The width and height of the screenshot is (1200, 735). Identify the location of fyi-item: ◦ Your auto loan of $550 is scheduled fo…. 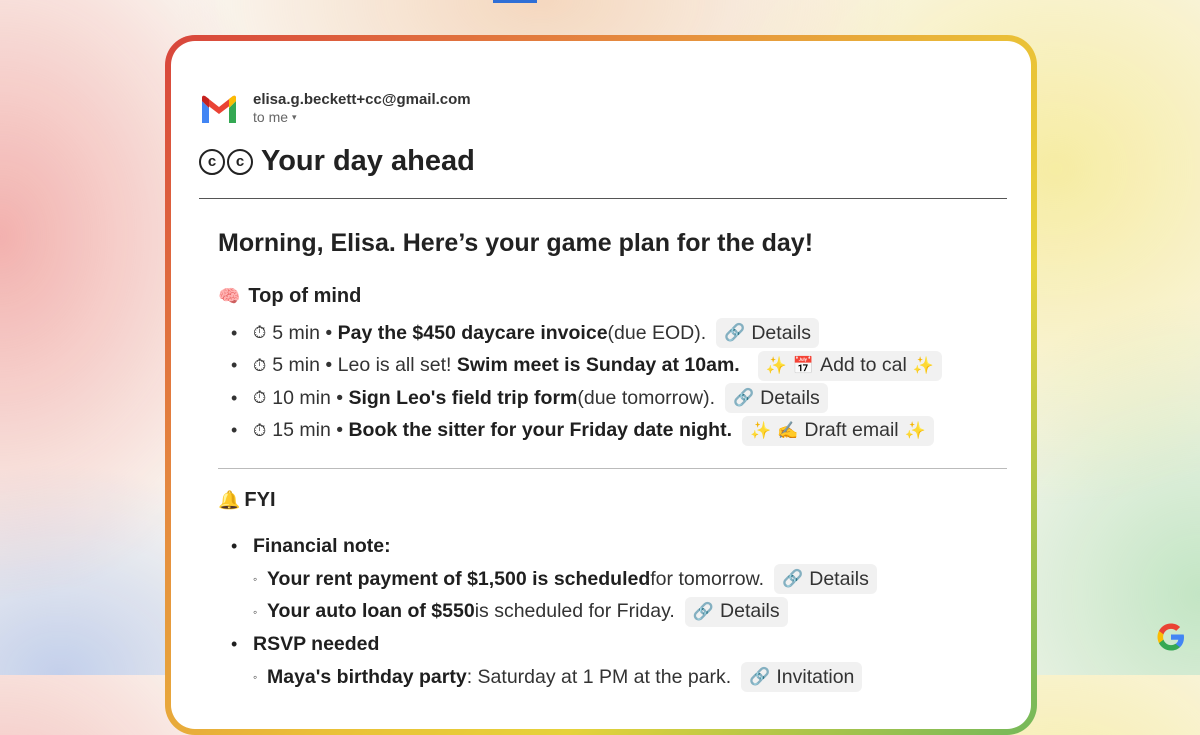
(554, 612).